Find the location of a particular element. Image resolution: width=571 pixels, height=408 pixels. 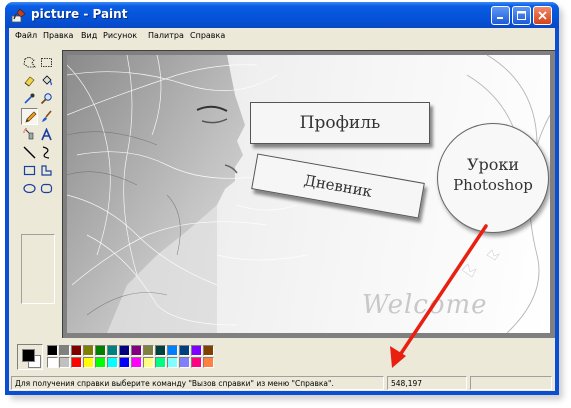

polygon-icon is located at coordinates (46, 170).